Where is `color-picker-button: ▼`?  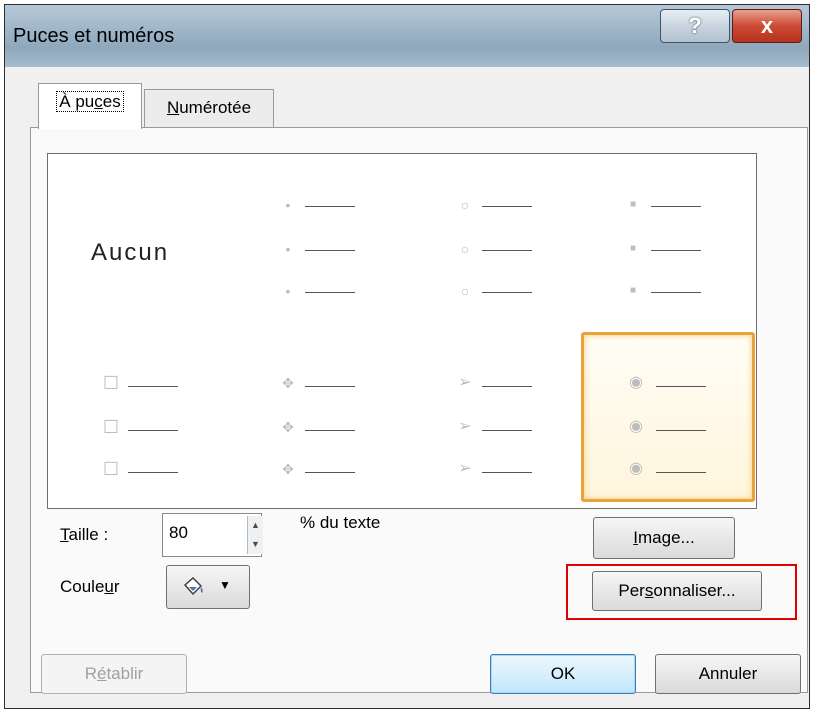
color-picker-button: ▼ is located at coordinates (208, 587).